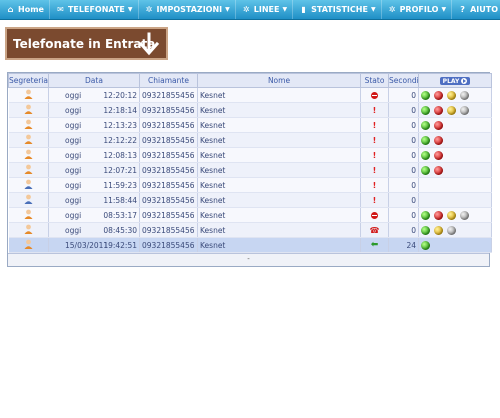  I want to click on status-cell, so click(374, 95).